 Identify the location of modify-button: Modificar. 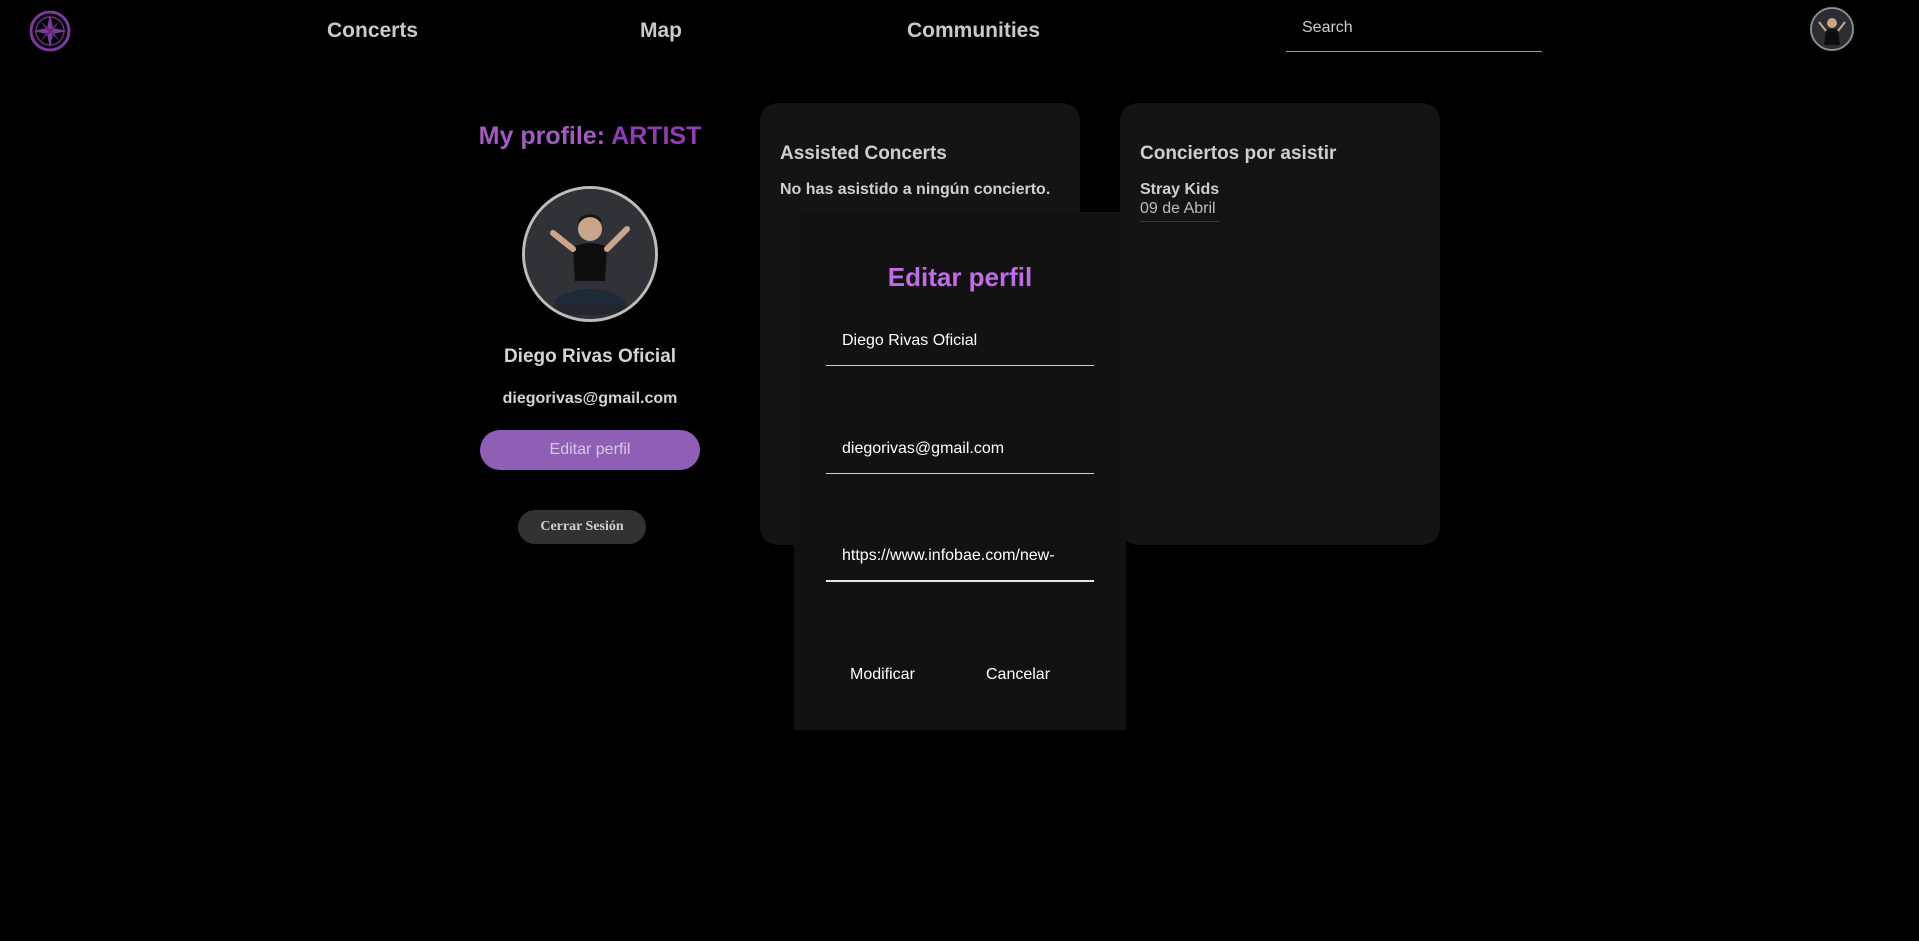
(882, 675).